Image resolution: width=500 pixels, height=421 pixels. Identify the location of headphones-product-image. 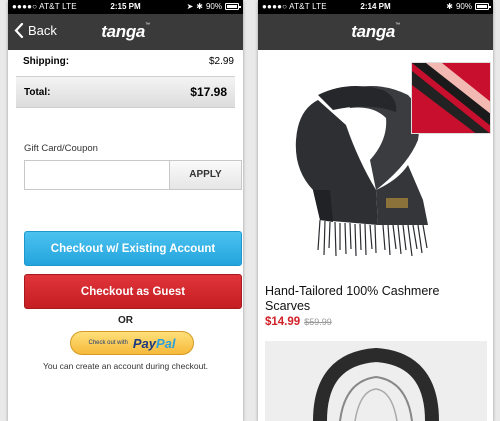
(376, 381).